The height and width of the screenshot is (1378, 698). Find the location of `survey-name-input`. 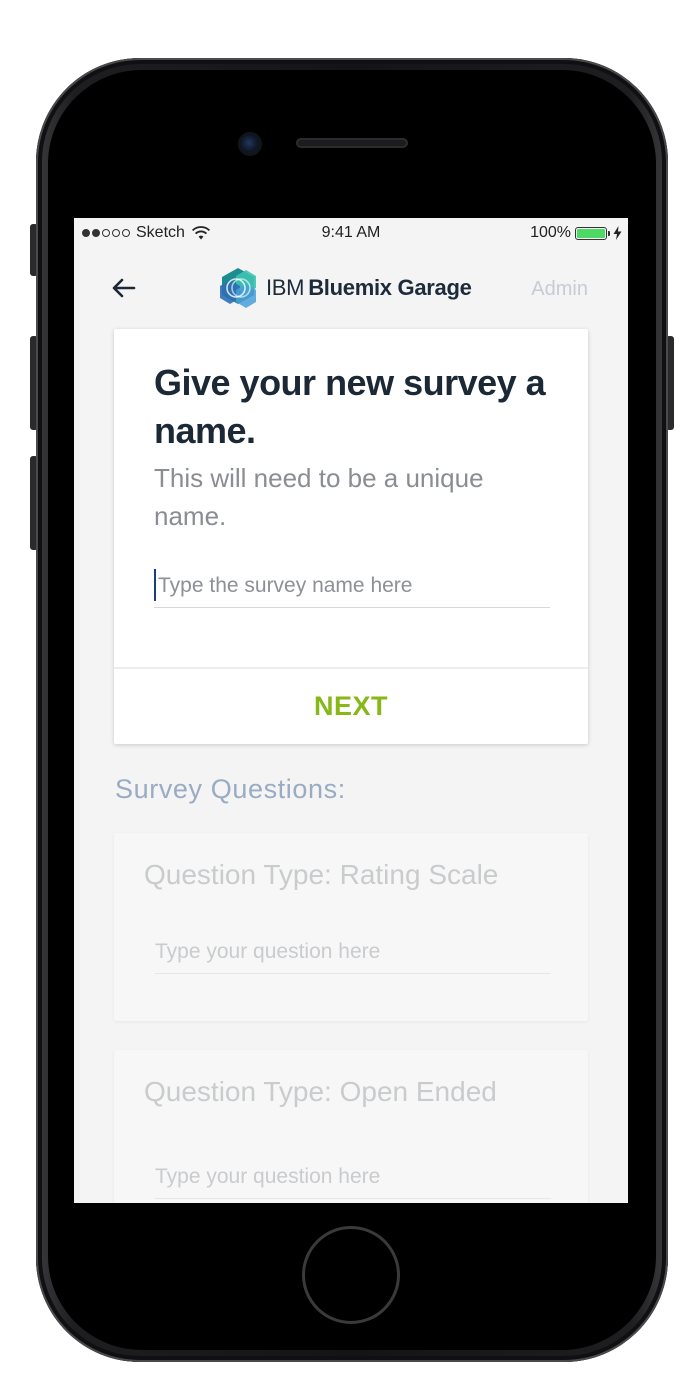

survey-name-input is located at coordinates (352, 586).